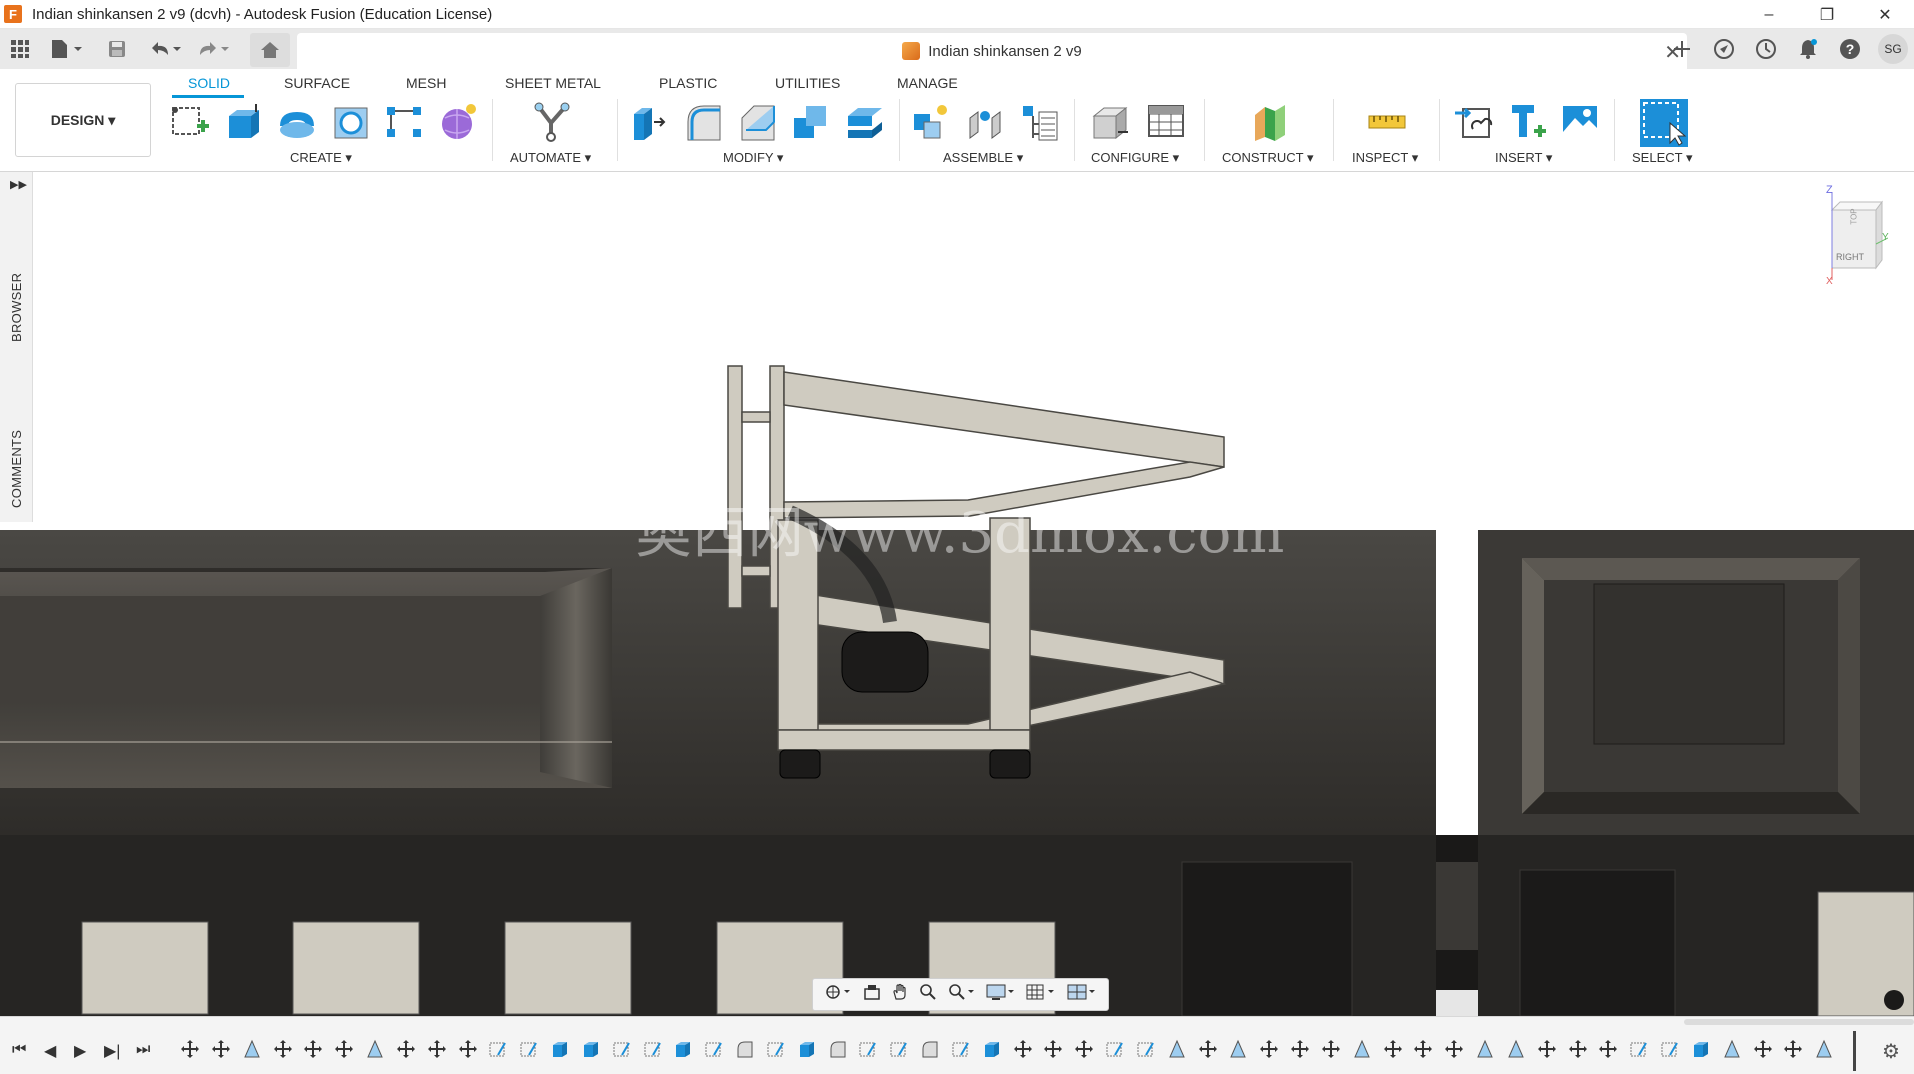  What do you see at coordinates (213, 49) in the screenshot?
I see `redo-icon` at bounding box center [213, 49].